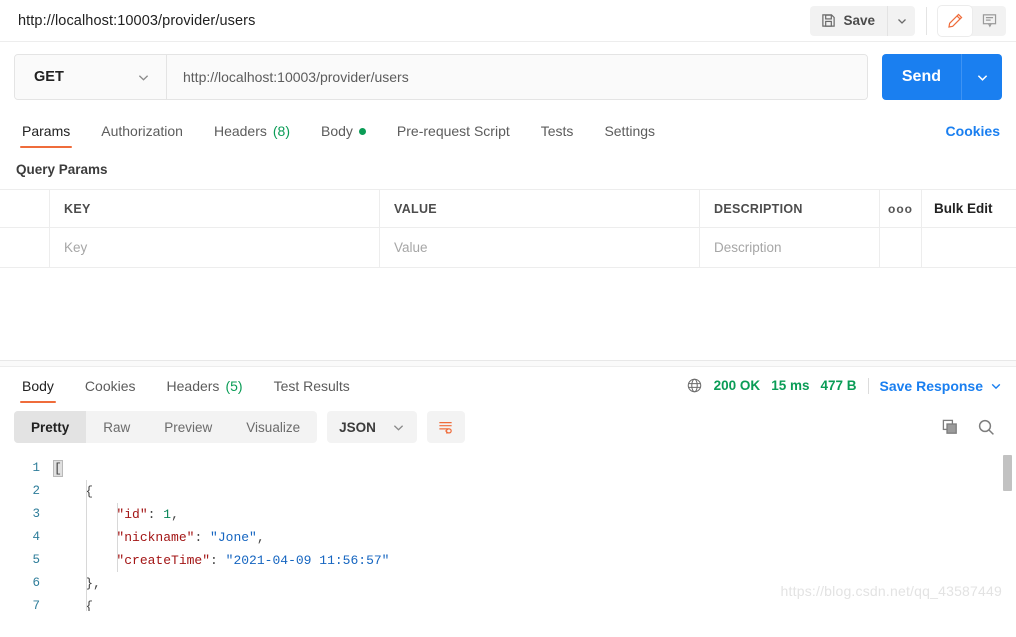 This screenshot has height=637, width=1016. What do you see at coordinates (453, 131) in the screenshot?
I see `tab-label: Pre-request Script` at bounding box center [453, 131].